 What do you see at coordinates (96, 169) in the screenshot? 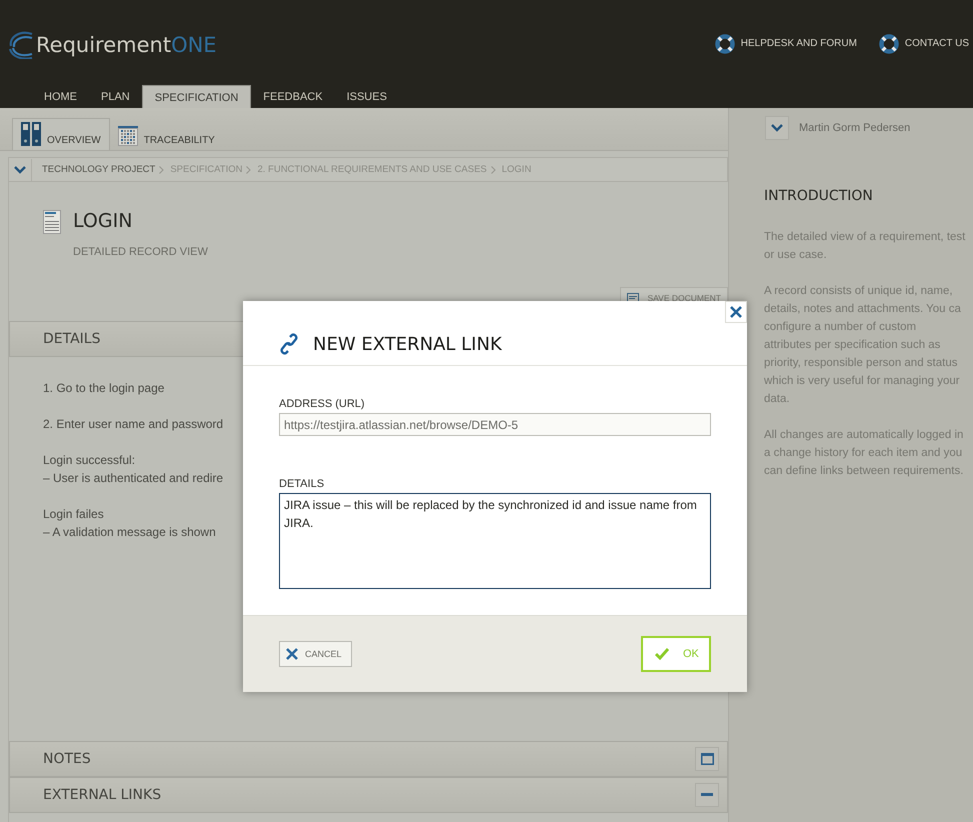
I see `breadcrumb-item: TECHNOLOGY PROJECT` at bounding box center [96, 169].